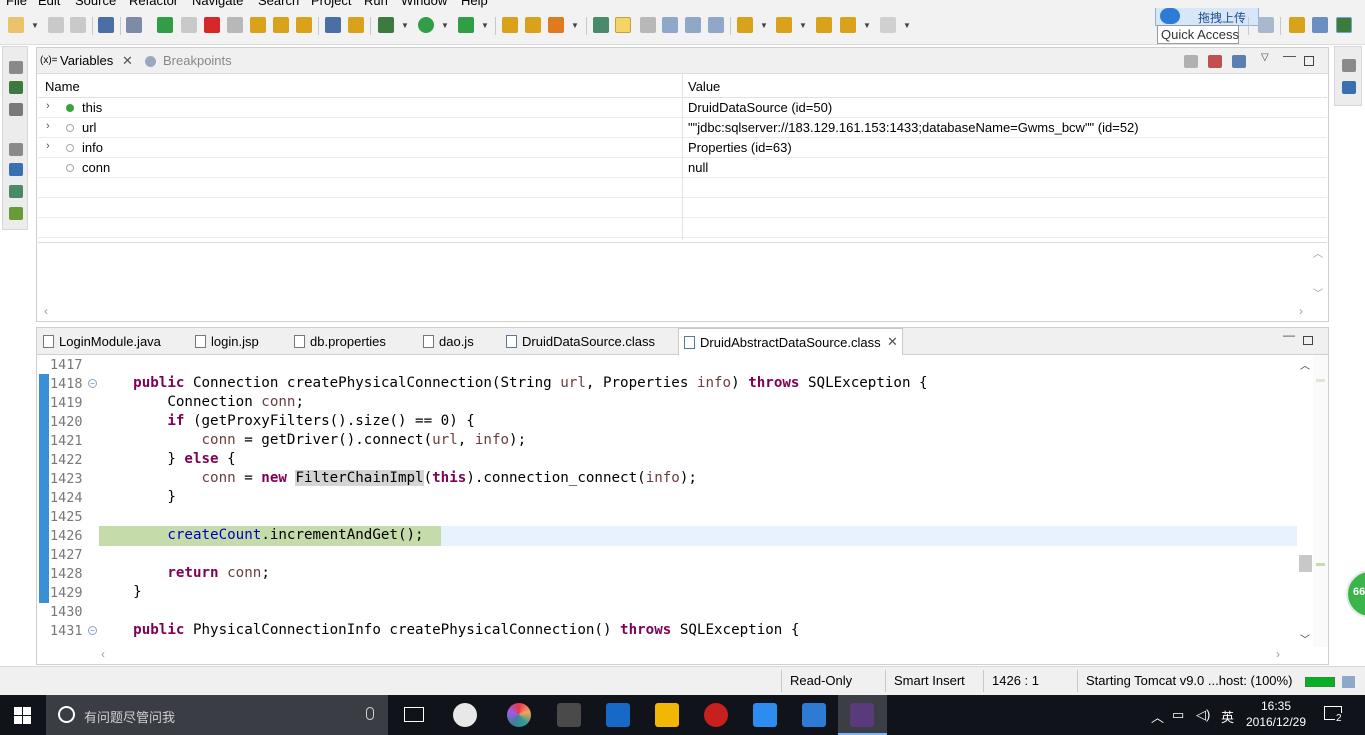  What do you see at coordinates (1320, 25) in the screenshot?
I see `java-perspective-icon` at bounding box center [1320, 25].